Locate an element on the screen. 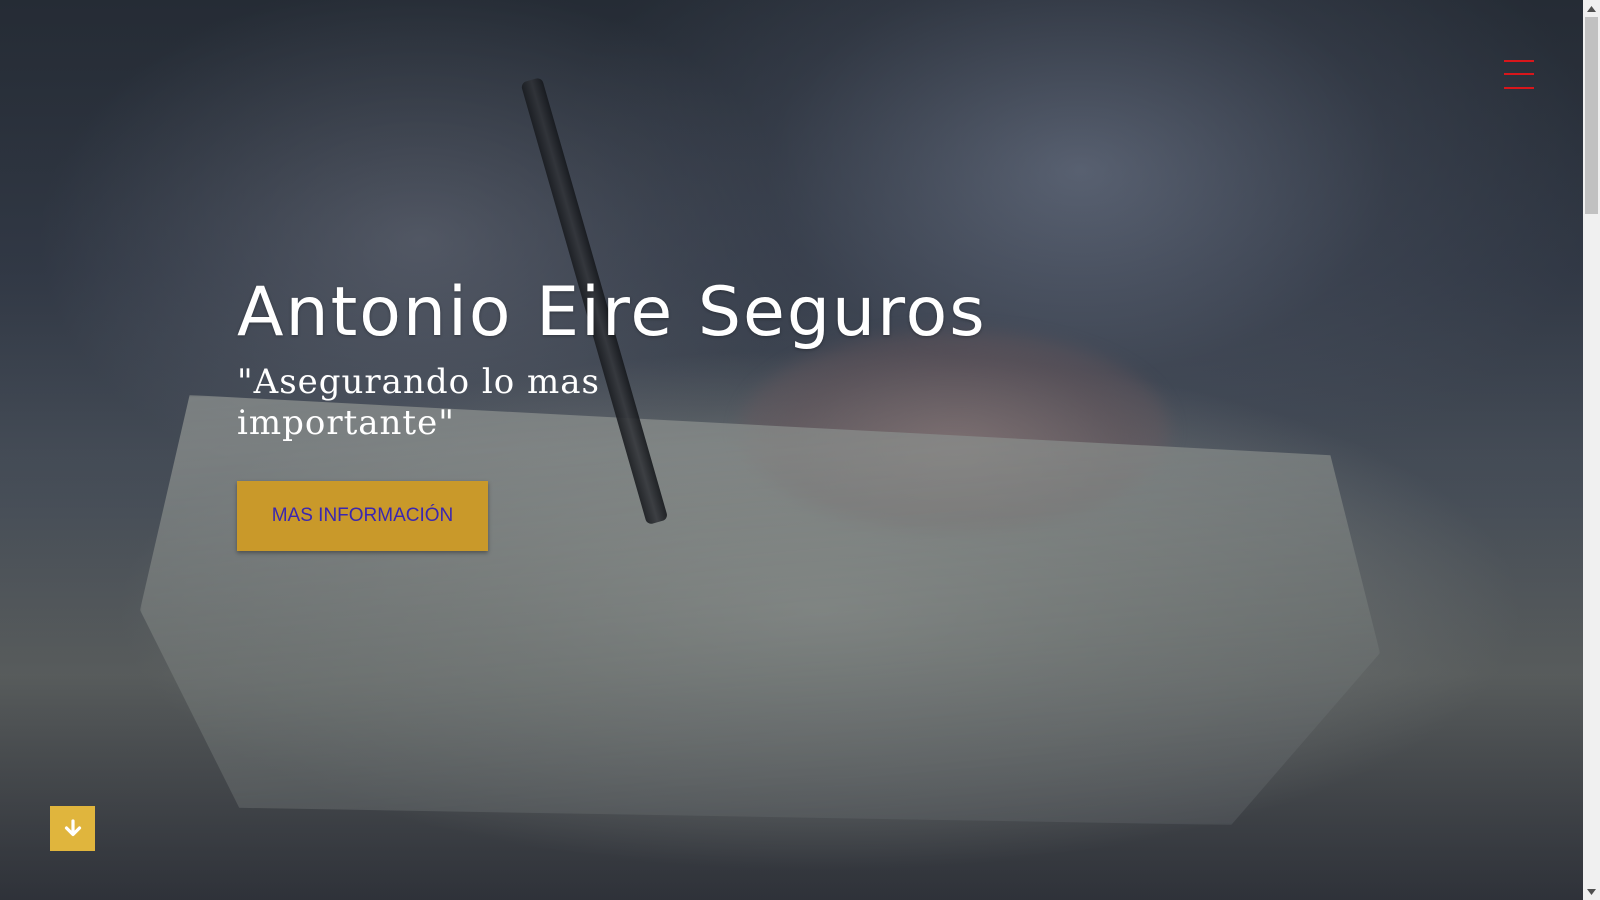 The height and width of the screenshot is (900, 1600). hamburger-menu-icon is located at coordinates (1519, 75).